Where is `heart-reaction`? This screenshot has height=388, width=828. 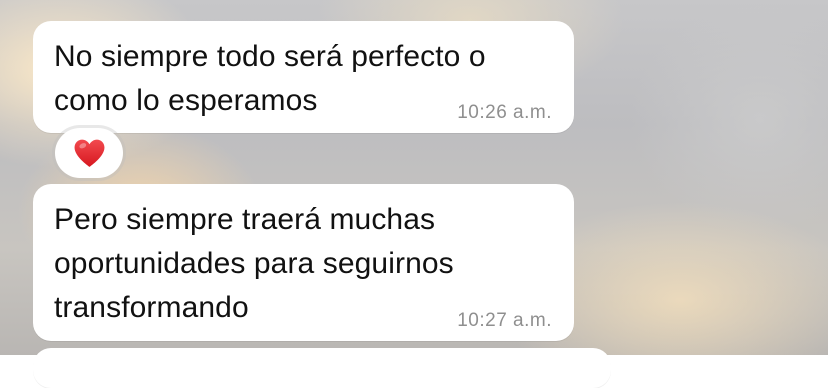
heart-reaction is located at coordinates (89, 153).